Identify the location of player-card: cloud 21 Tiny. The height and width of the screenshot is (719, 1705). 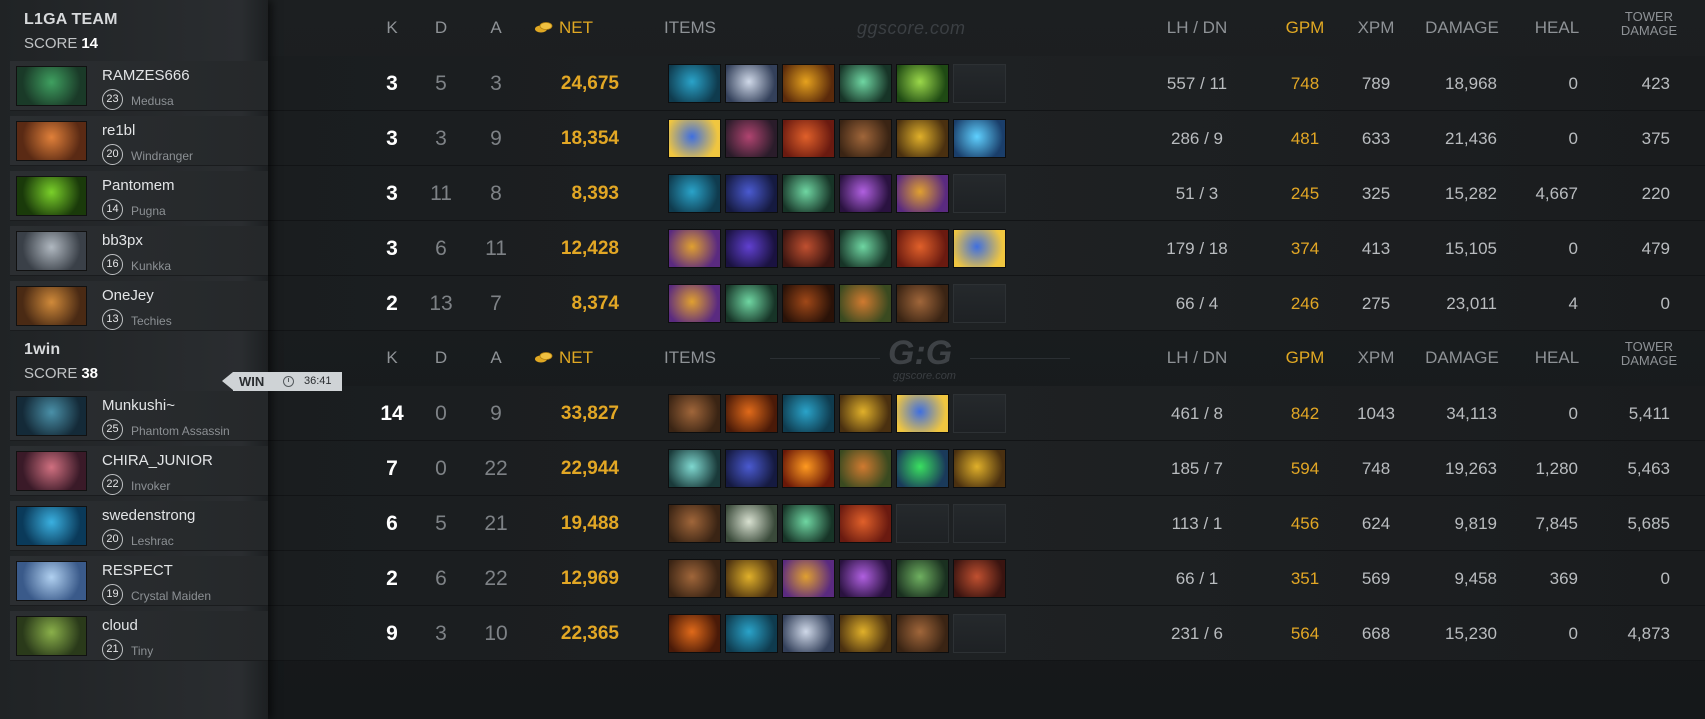
(139, 636).